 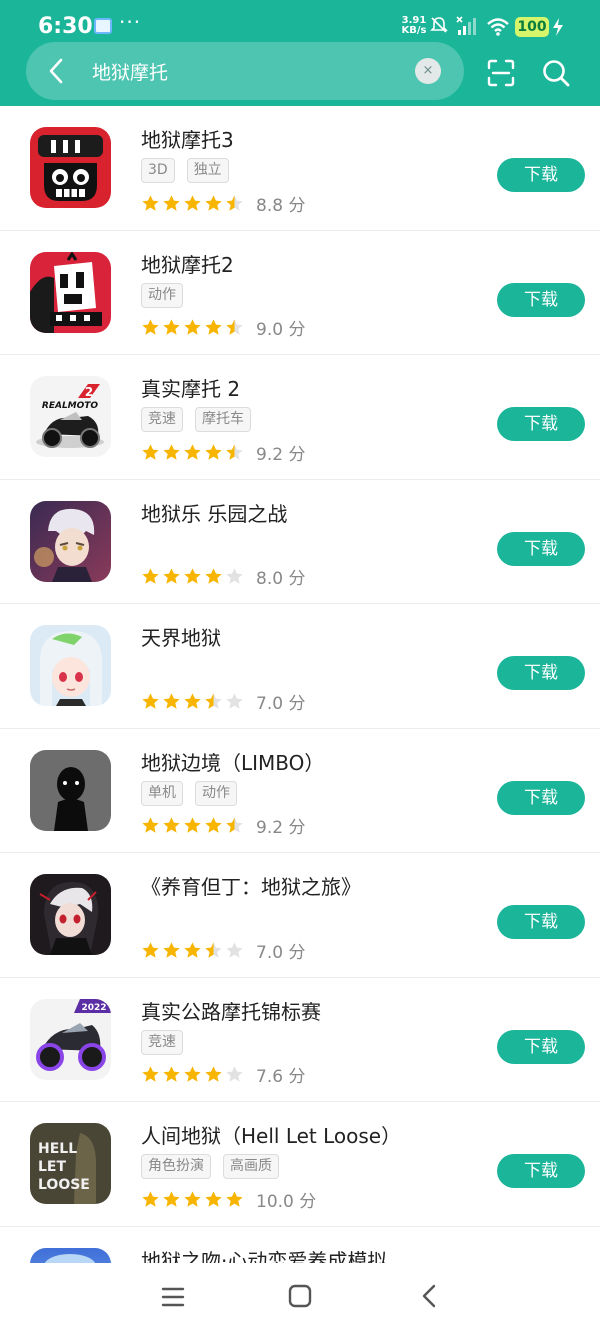 What do you see at coordinates (223, 328) in the screenshot?
I see `app-rating: 9.0 分` at bounding box center [223, 328].